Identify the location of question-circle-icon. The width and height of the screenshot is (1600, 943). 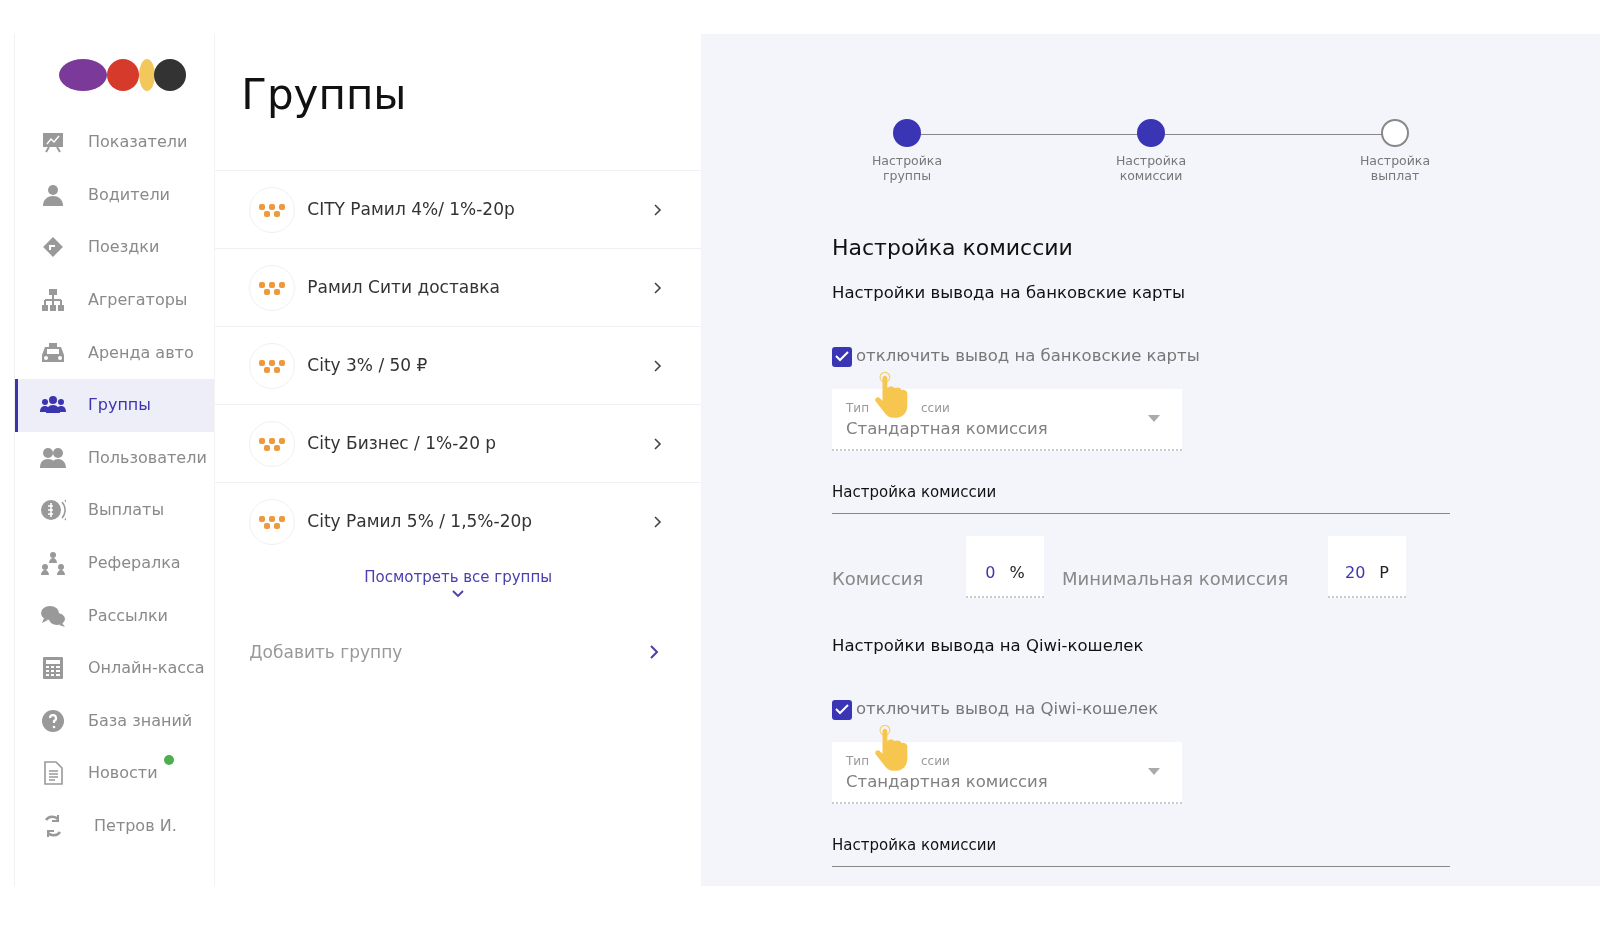
(53, 720).